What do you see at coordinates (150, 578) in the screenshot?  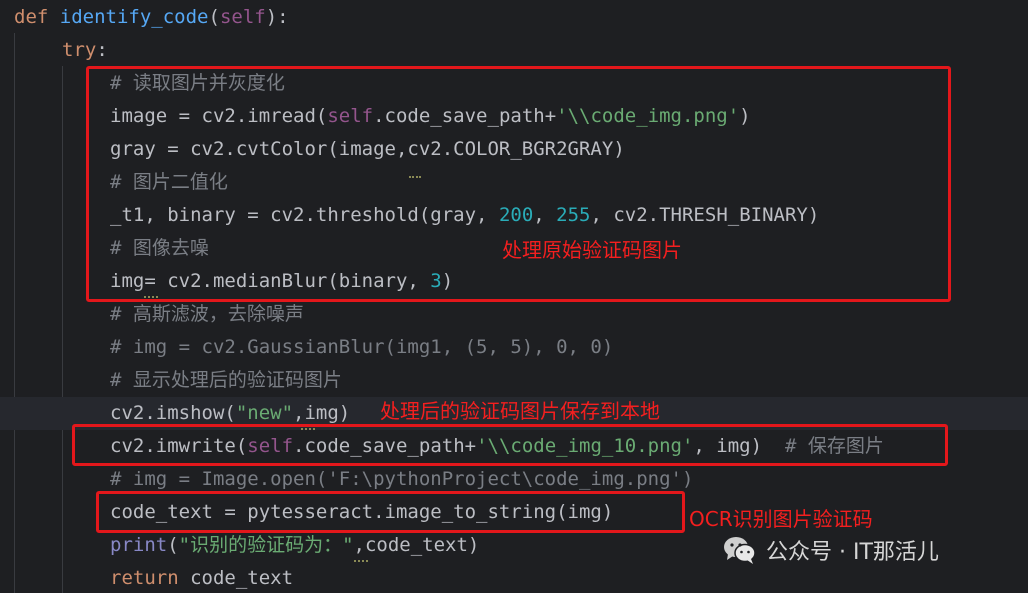 I see `code-token: return` at bounding box center [150, 578].